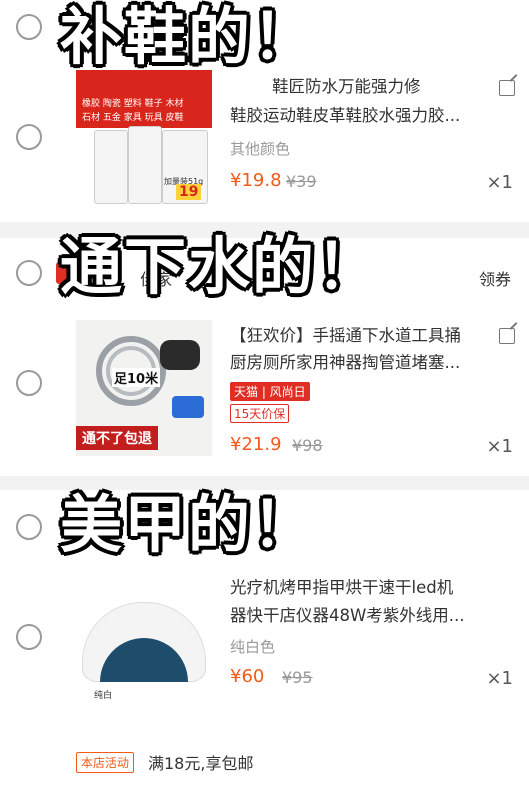  I want to click on product-title-1-line1: 鞋匠防水万能强力修, so click(382, 86).